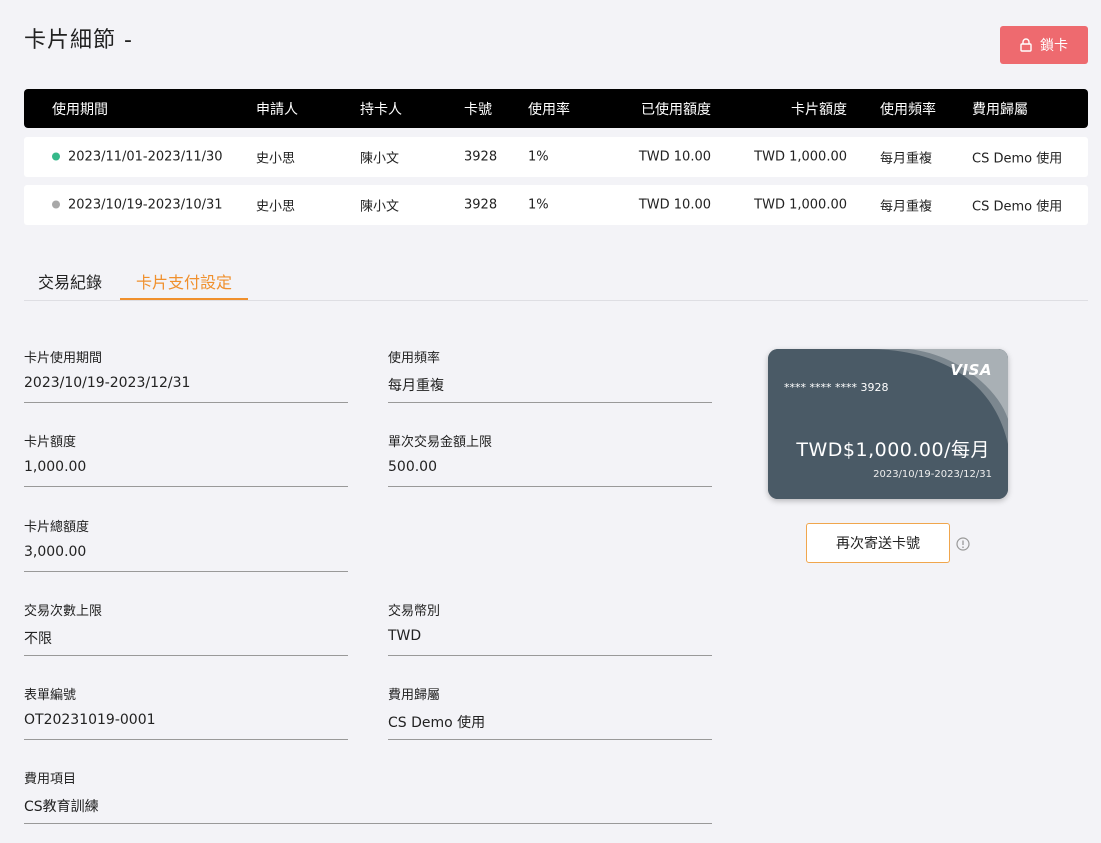  I want to click on tab-payment-settings: 卡片支付設定, so click(184, 281).